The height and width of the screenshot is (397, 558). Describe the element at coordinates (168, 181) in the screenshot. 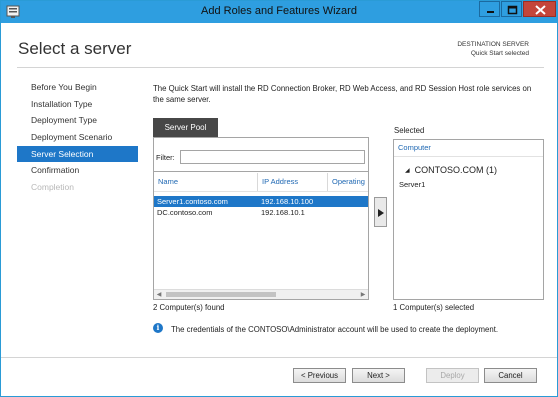

I see `column-header-name: Name` at that location.